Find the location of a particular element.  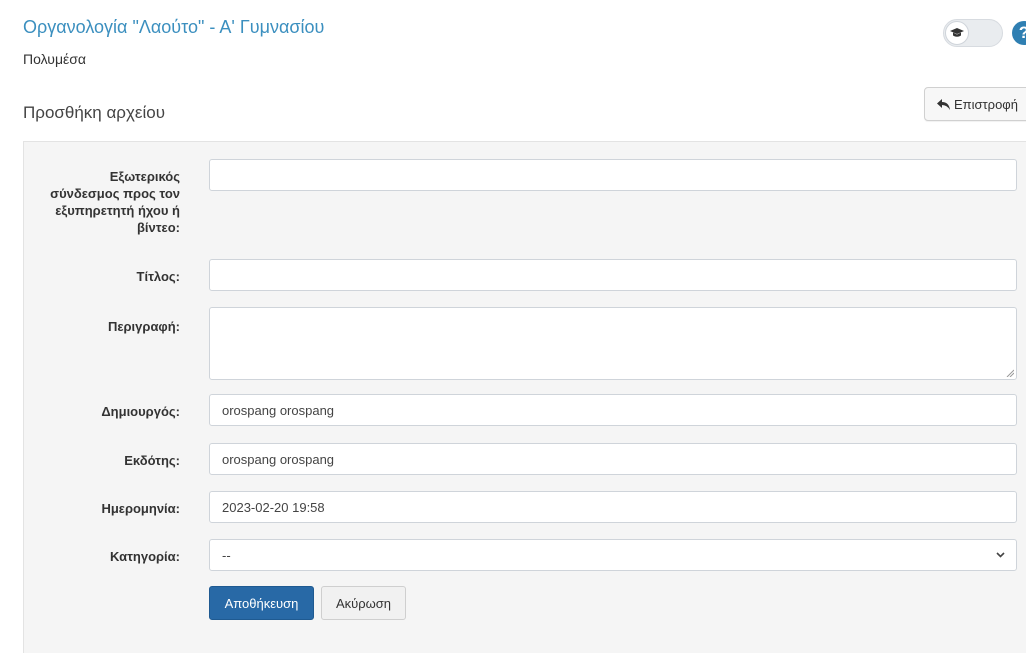

module-name: Πολυμέσα is located at coordinates (54, 59).